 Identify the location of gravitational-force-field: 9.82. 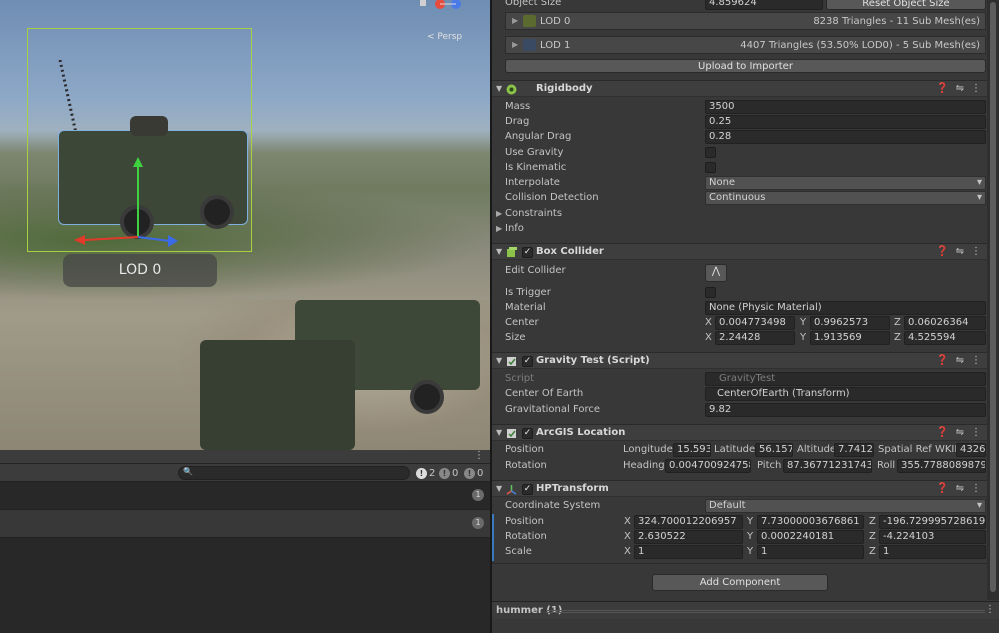
(845, 410).